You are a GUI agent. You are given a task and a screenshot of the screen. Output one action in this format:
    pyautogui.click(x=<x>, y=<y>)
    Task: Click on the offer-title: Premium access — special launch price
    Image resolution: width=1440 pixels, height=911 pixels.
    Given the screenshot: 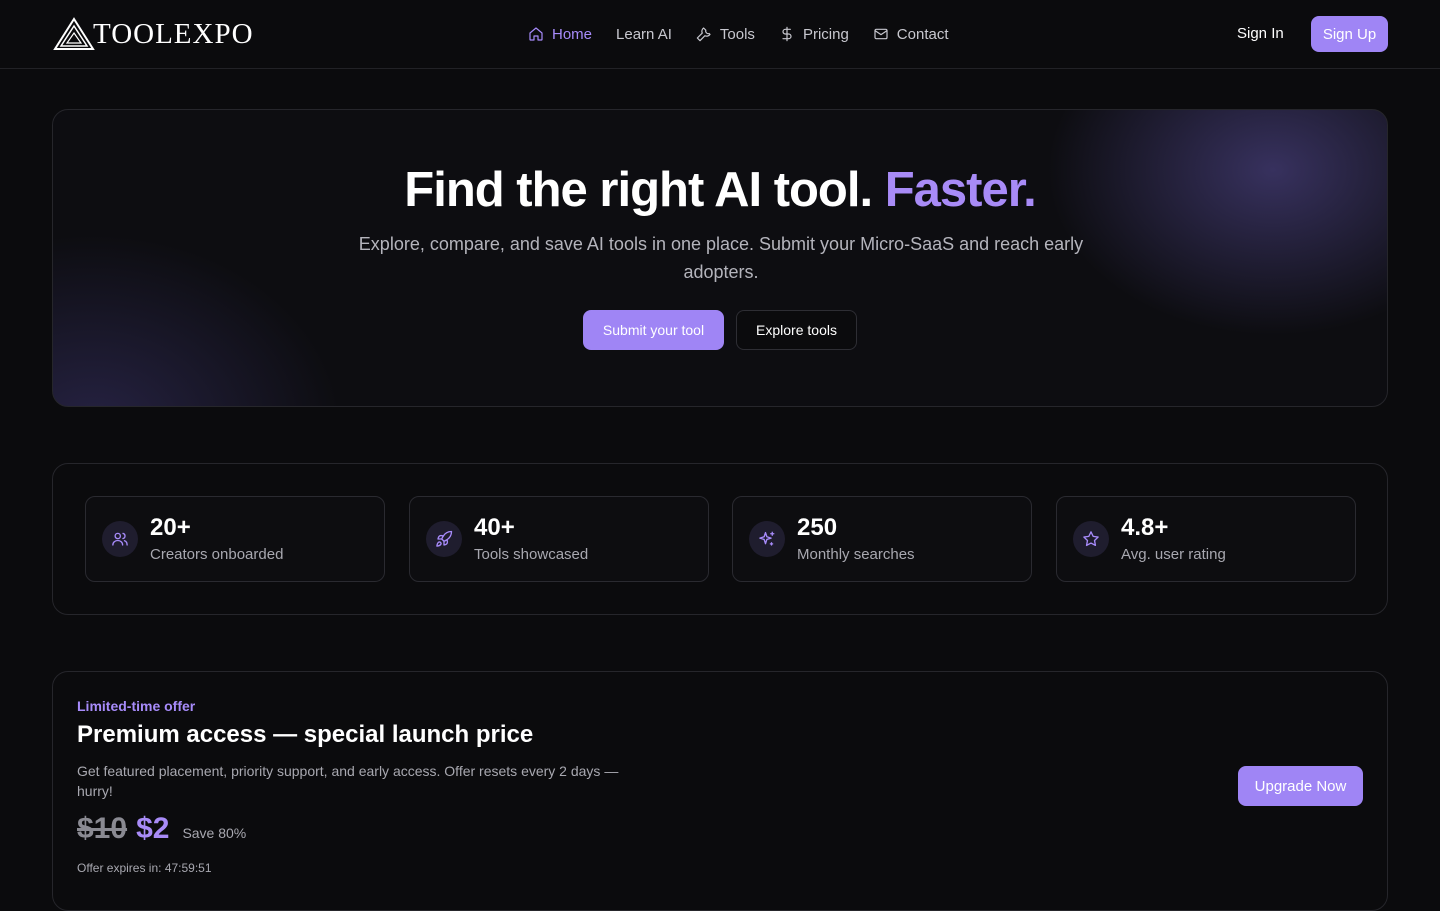 What is the action you would take?
    pyautogui.click(x=305, y=734)
    